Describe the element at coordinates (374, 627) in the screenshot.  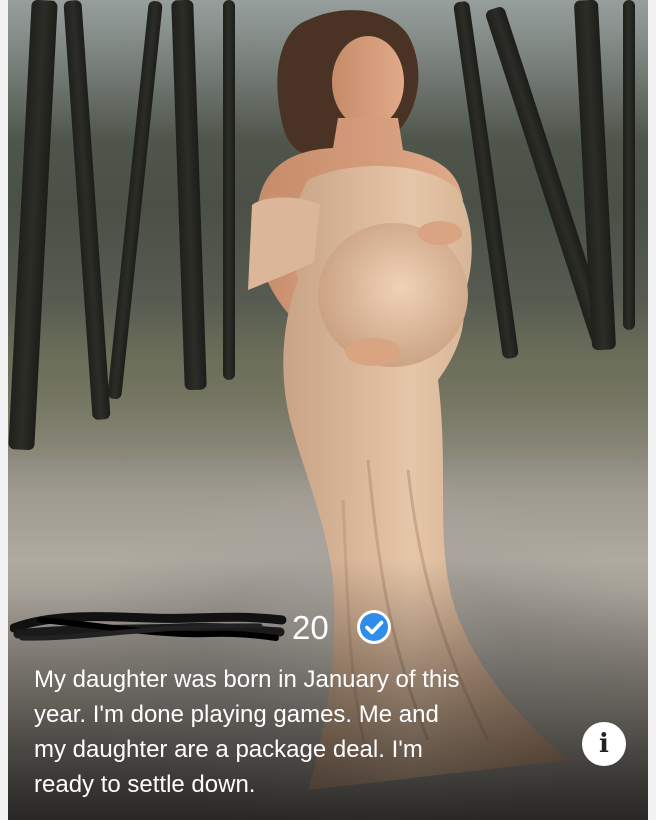
I see `verified-check-icon` at that location.